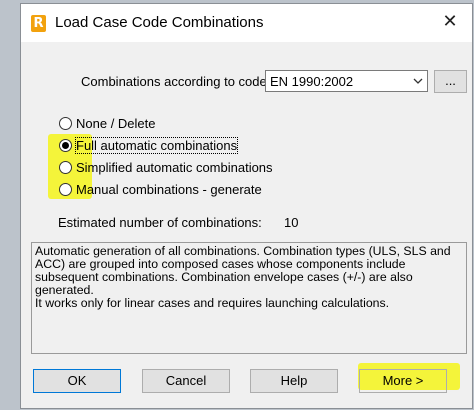 This screenshot has width=474, height=410. I want to click on close-button: ✕, so click(450, 22).